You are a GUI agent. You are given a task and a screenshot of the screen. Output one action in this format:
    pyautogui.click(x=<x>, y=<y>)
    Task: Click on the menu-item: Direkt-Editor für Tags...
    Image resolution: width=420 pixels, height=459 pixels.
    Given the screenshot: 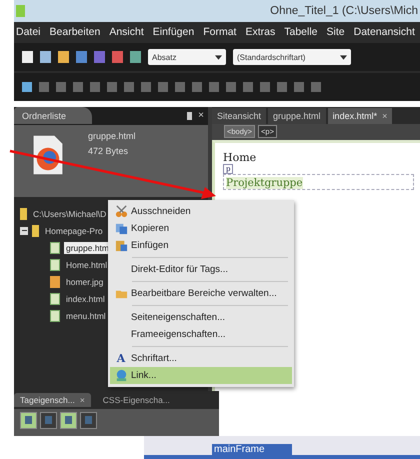 What is the action you would take?
    pyautogui.click(x=201, y=269)
    